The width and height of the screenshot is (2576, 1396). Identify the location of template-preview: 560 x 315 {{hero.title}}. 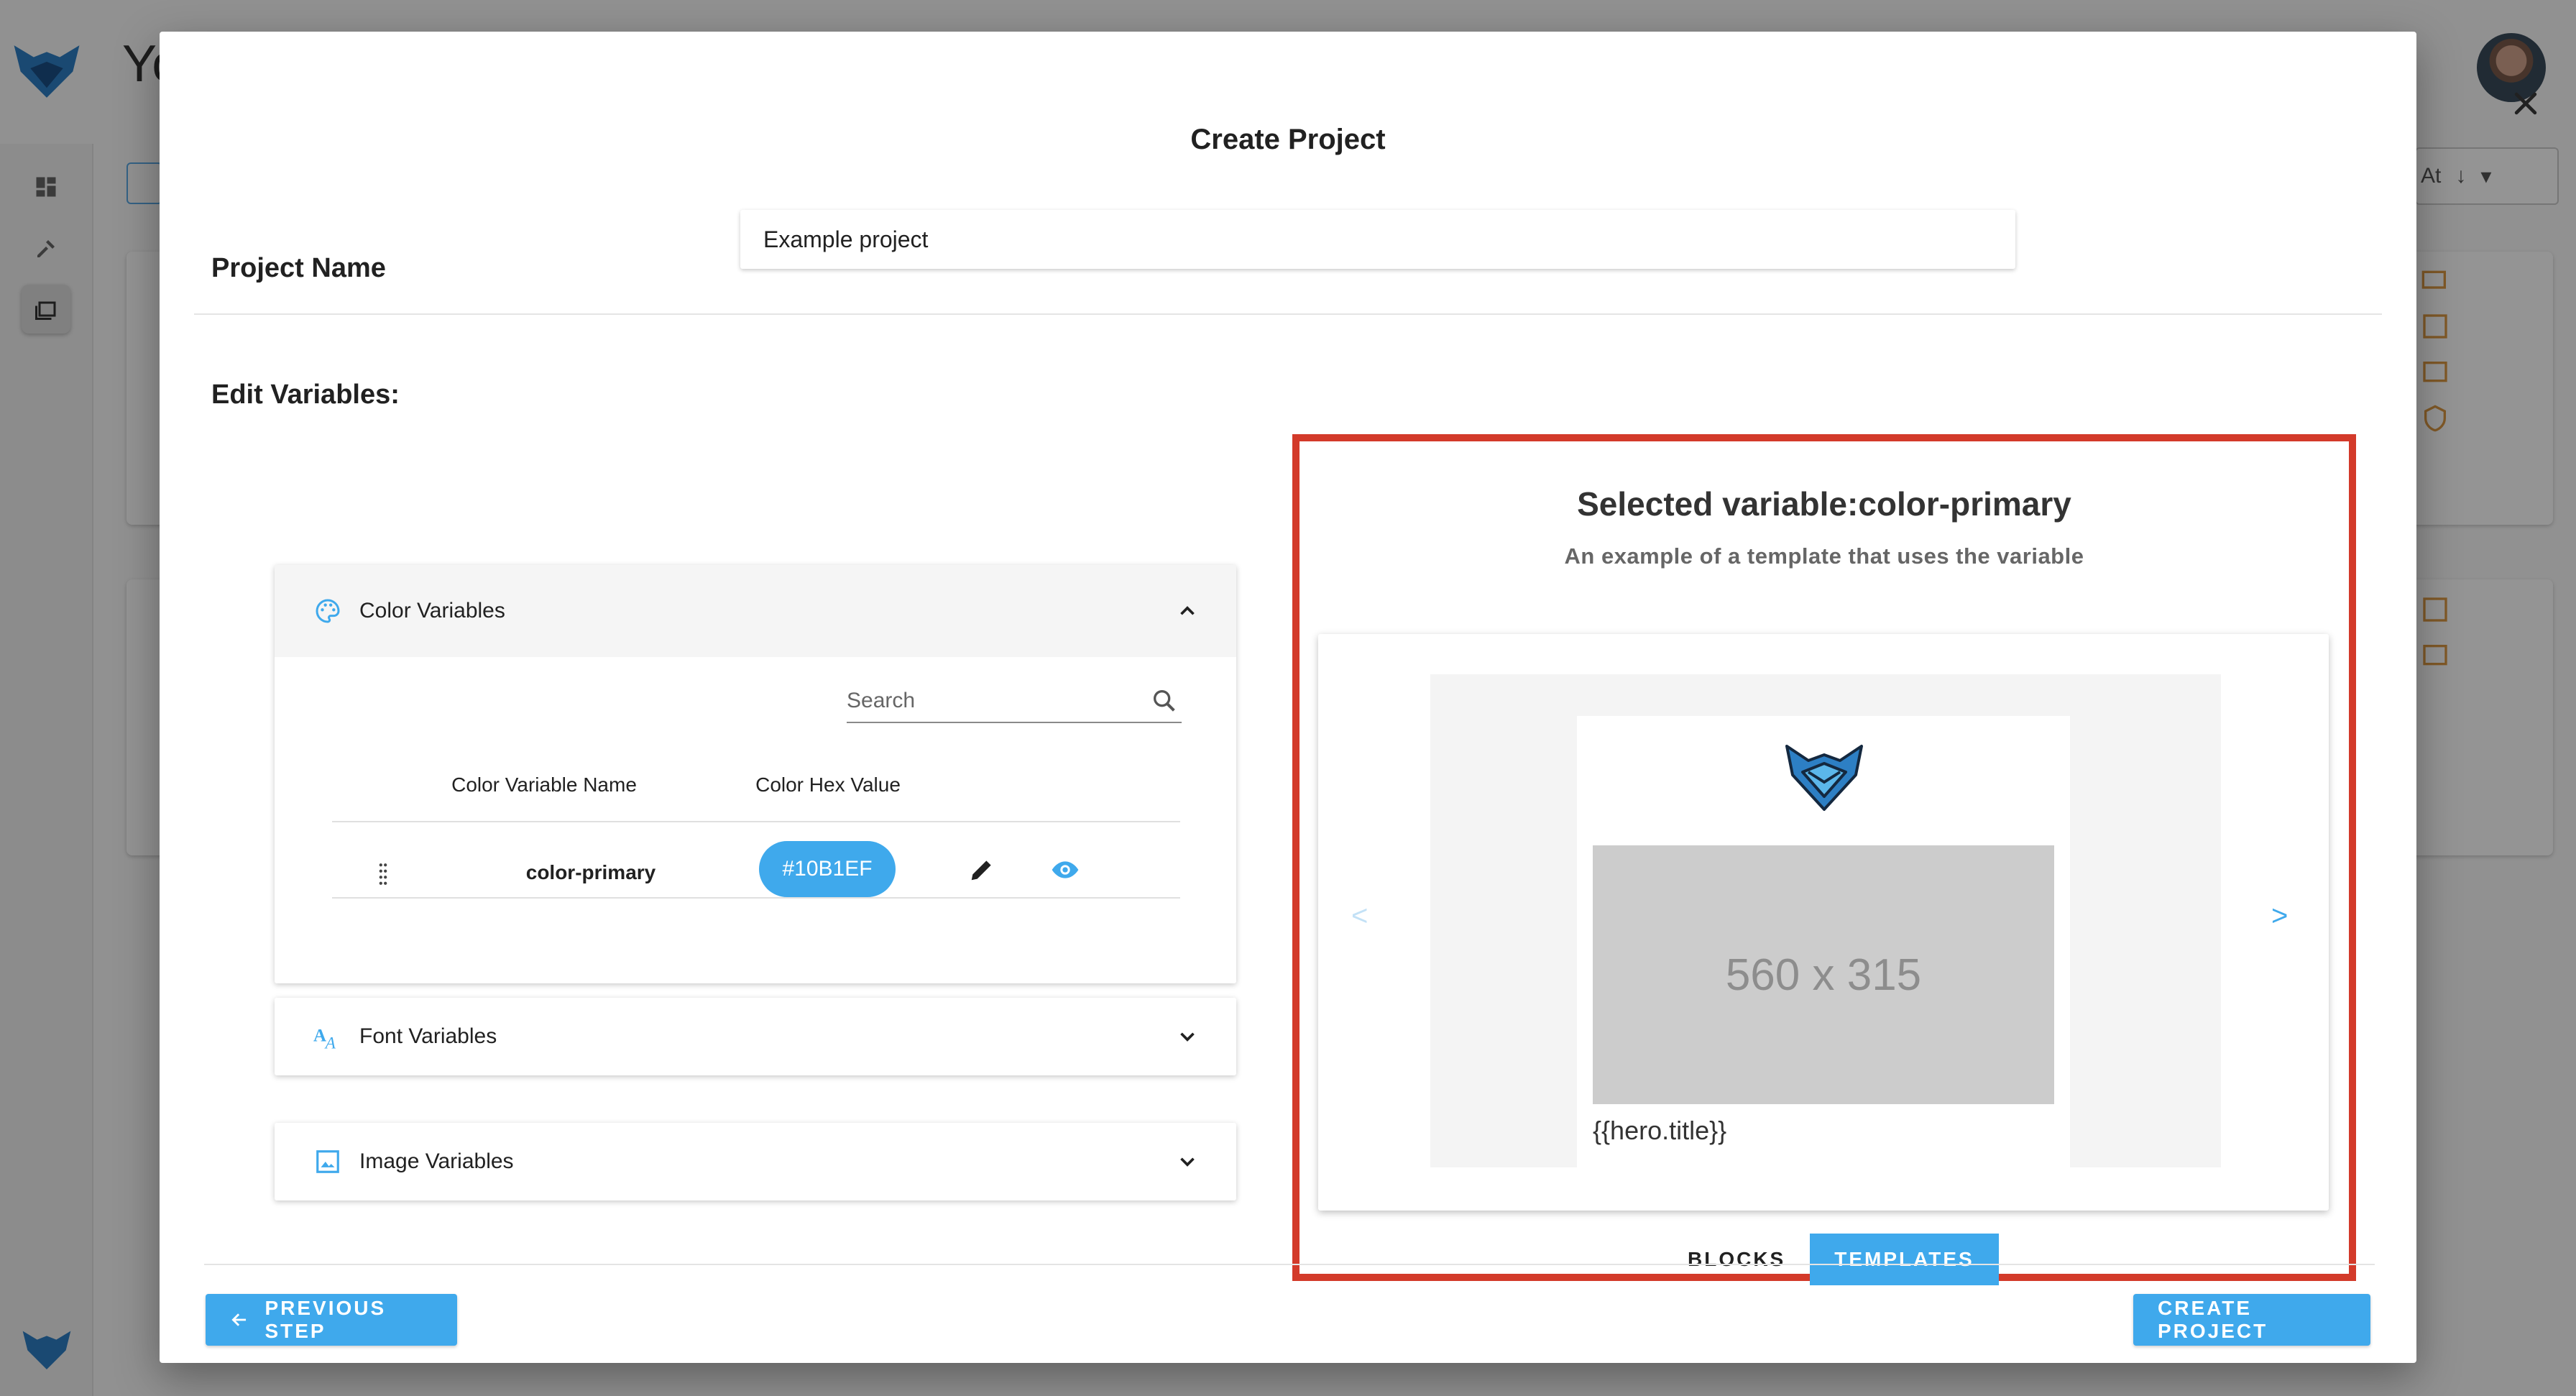
(1825, 921).